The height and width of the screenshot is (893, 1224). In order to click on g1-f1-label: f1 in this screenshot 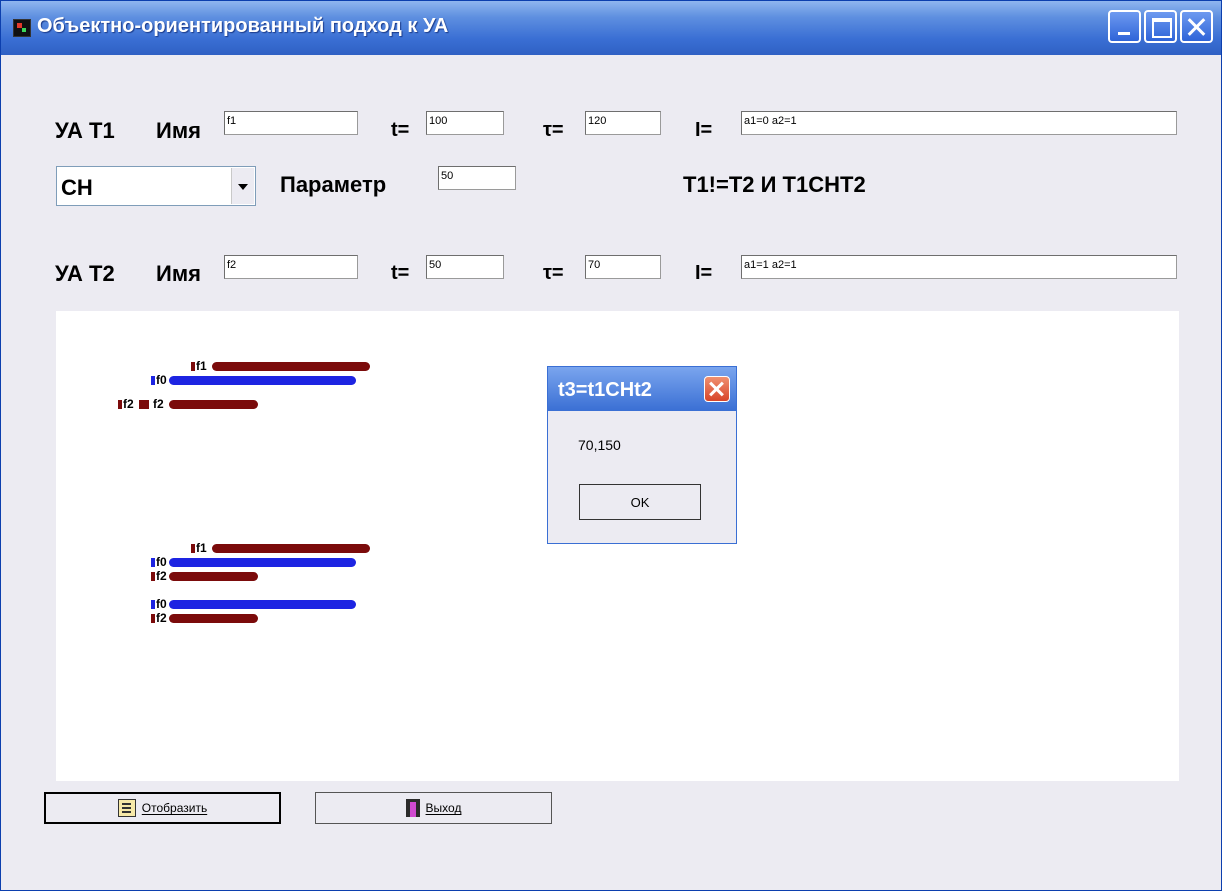, I will do `click(201, 366)`.